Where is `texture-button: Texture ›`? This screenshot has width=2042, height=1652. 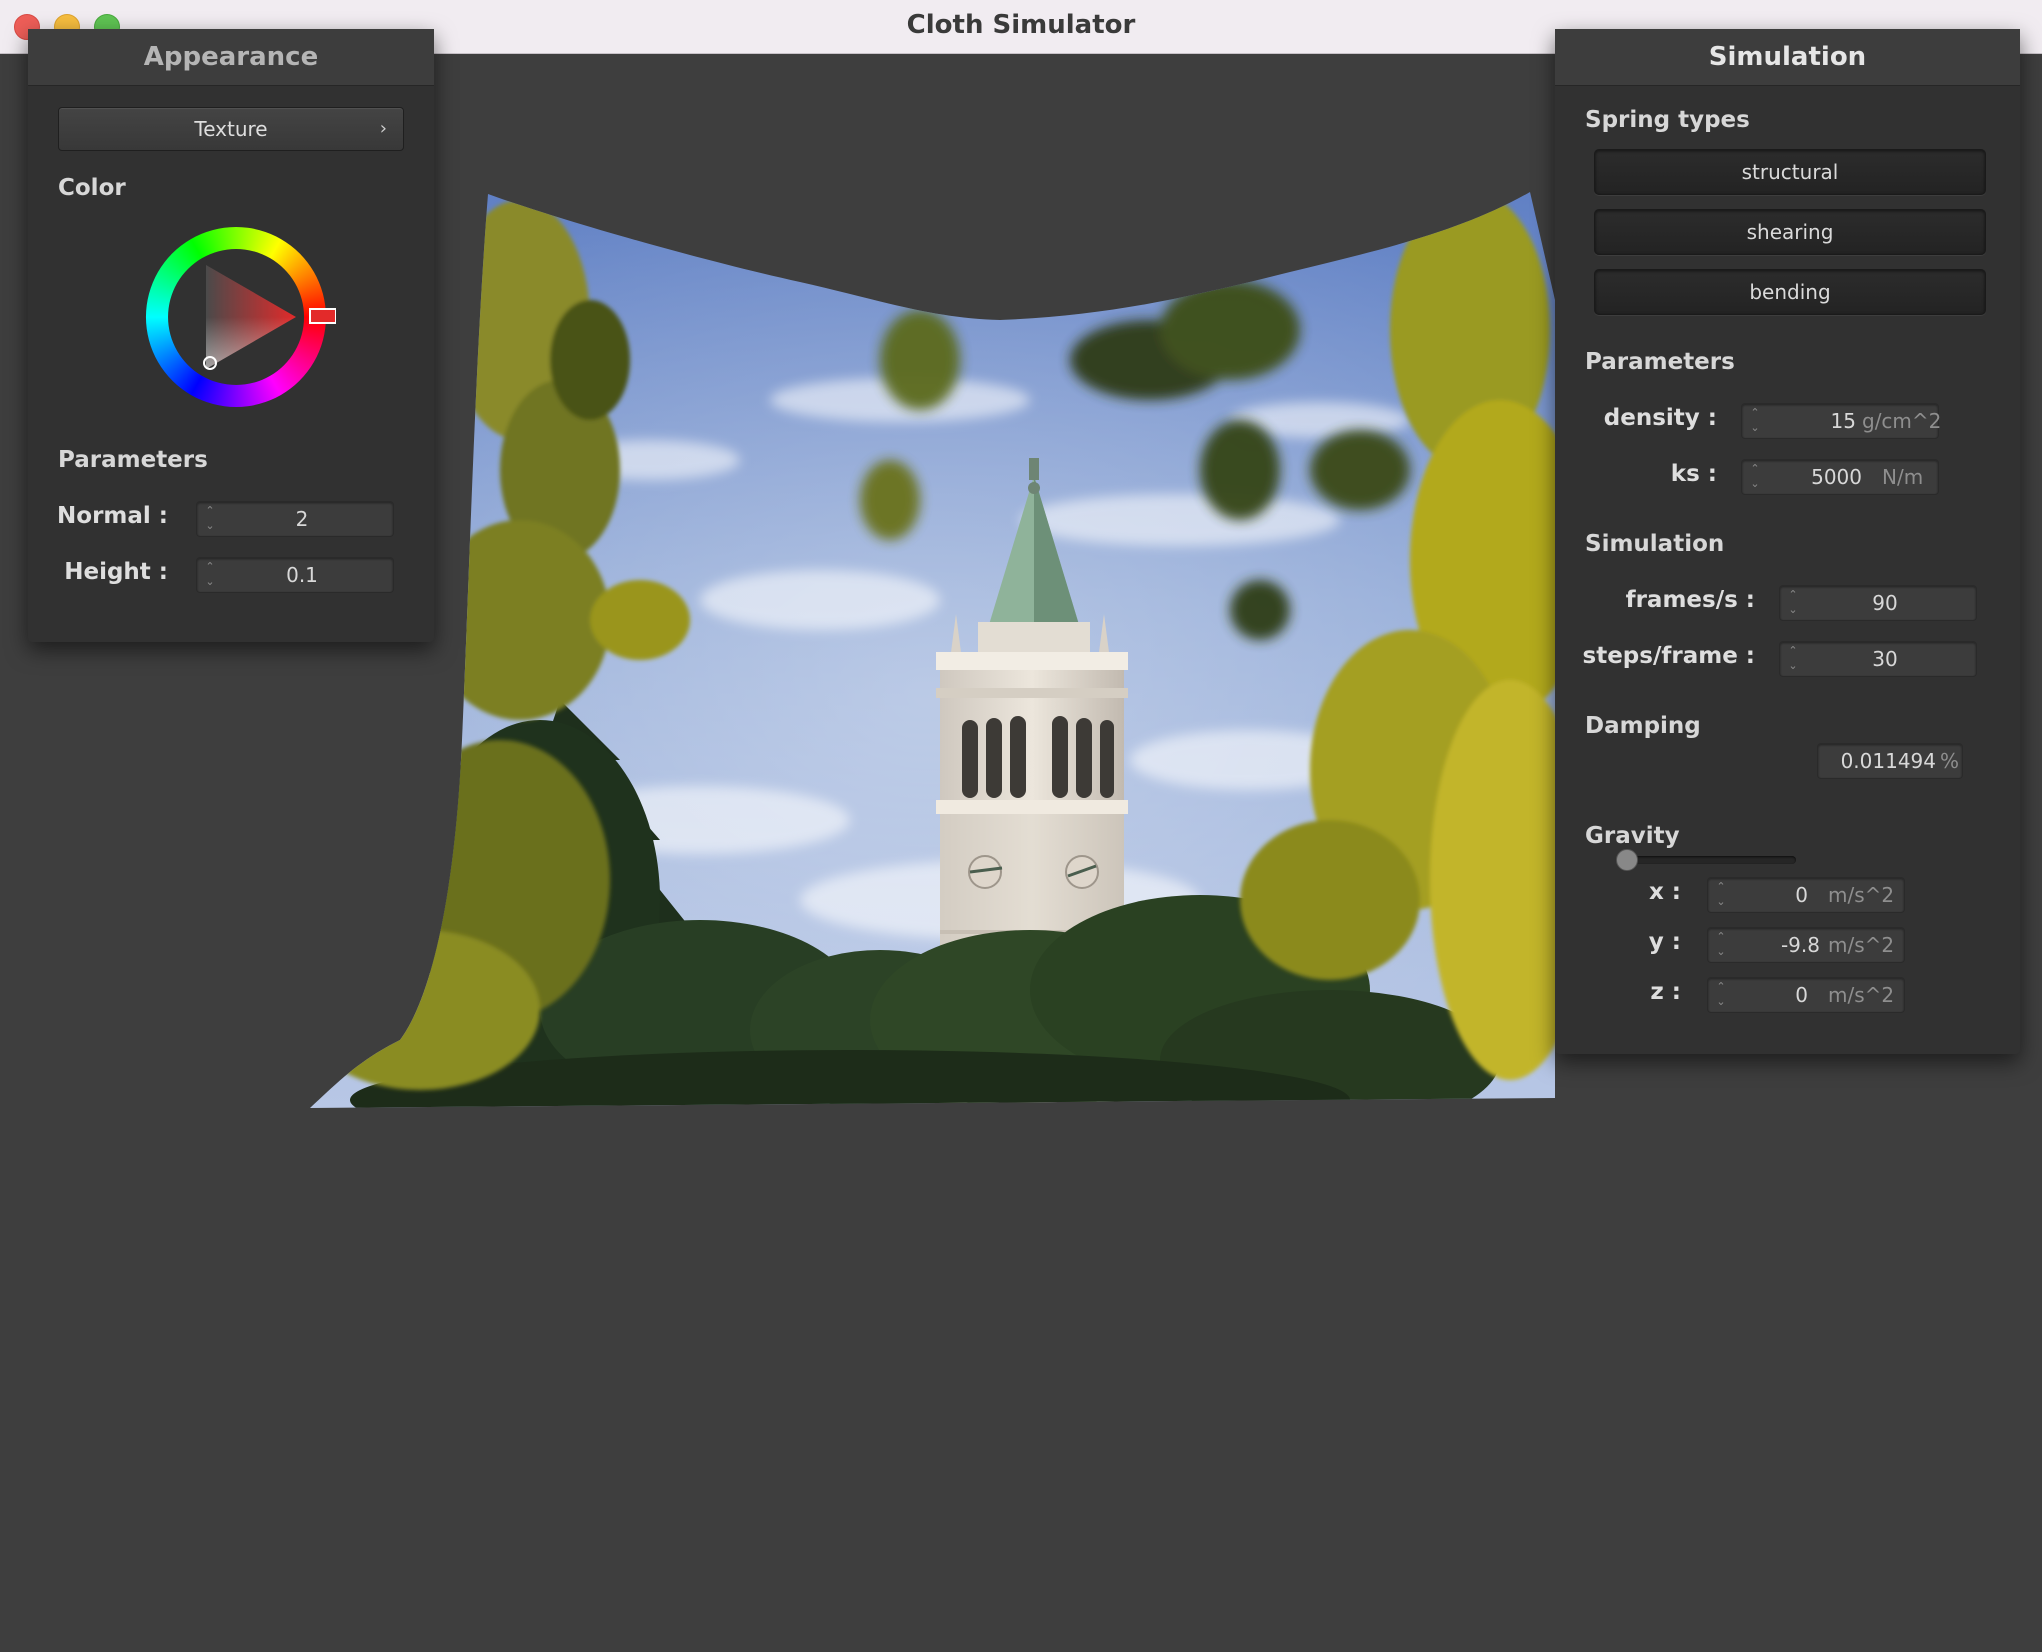 texture-button: Texture › is located at coordinates (231, 129).